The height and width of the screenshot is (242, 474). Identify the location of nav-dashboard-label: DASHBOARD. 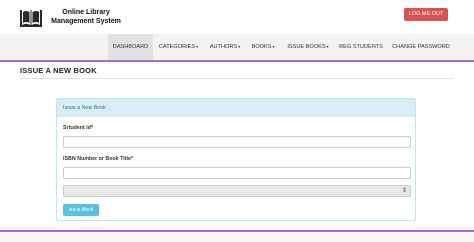
(130, 47).